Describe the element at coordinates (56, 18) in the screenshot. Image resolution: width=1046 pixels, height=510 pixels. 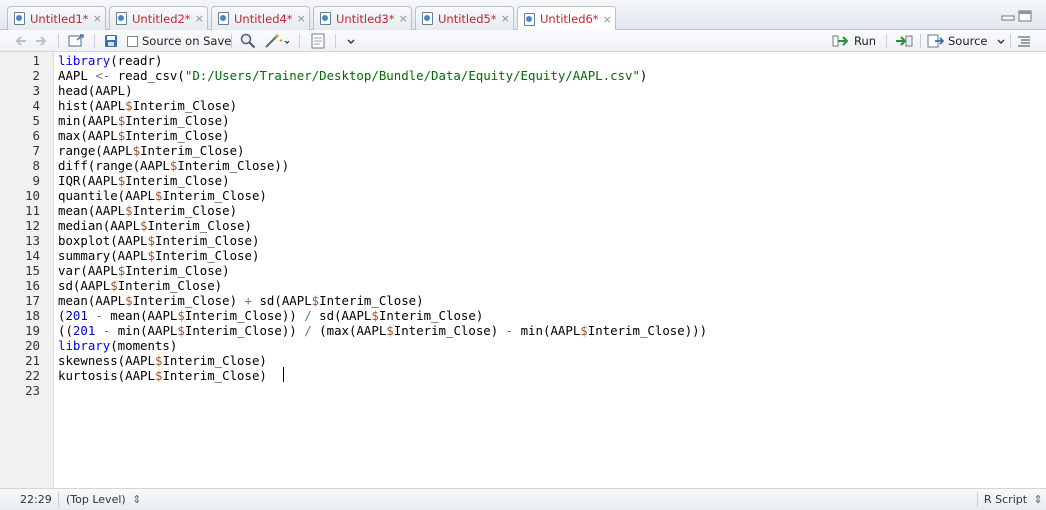
I see `tab-untitled1: Untitled1* ×` at that location.